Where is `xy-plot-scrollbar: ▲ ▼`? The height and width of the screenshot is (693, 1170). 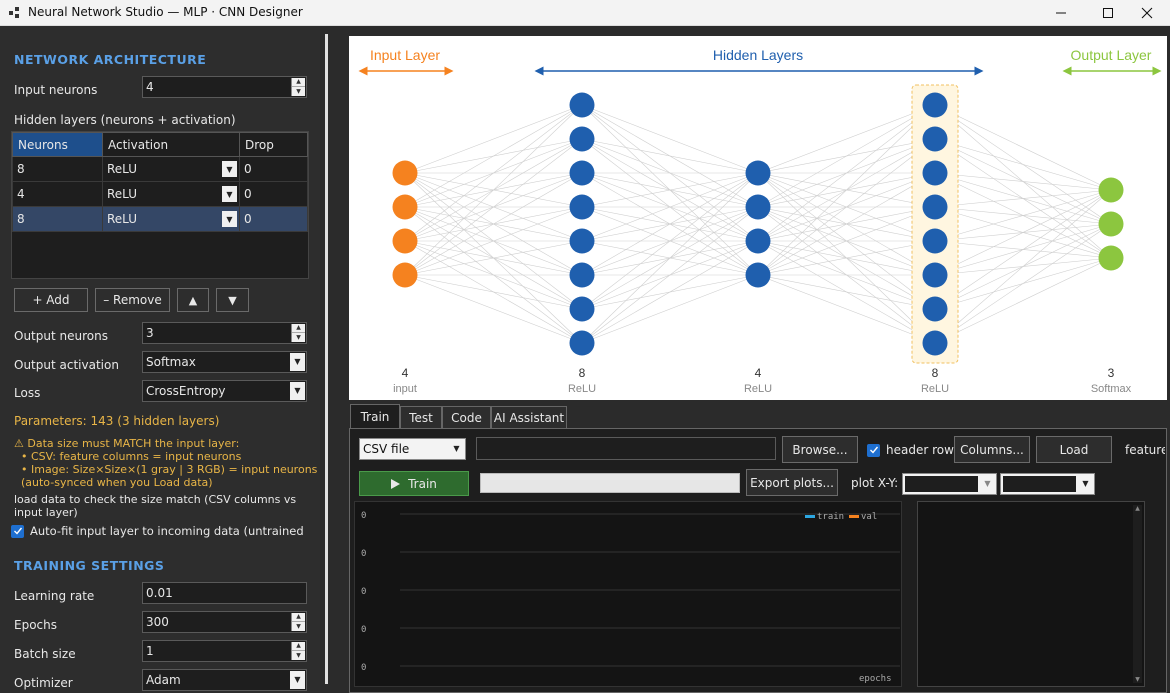 xy-plot-scrollbar: ▲ ▼ is located at coordinates (1137, 594).